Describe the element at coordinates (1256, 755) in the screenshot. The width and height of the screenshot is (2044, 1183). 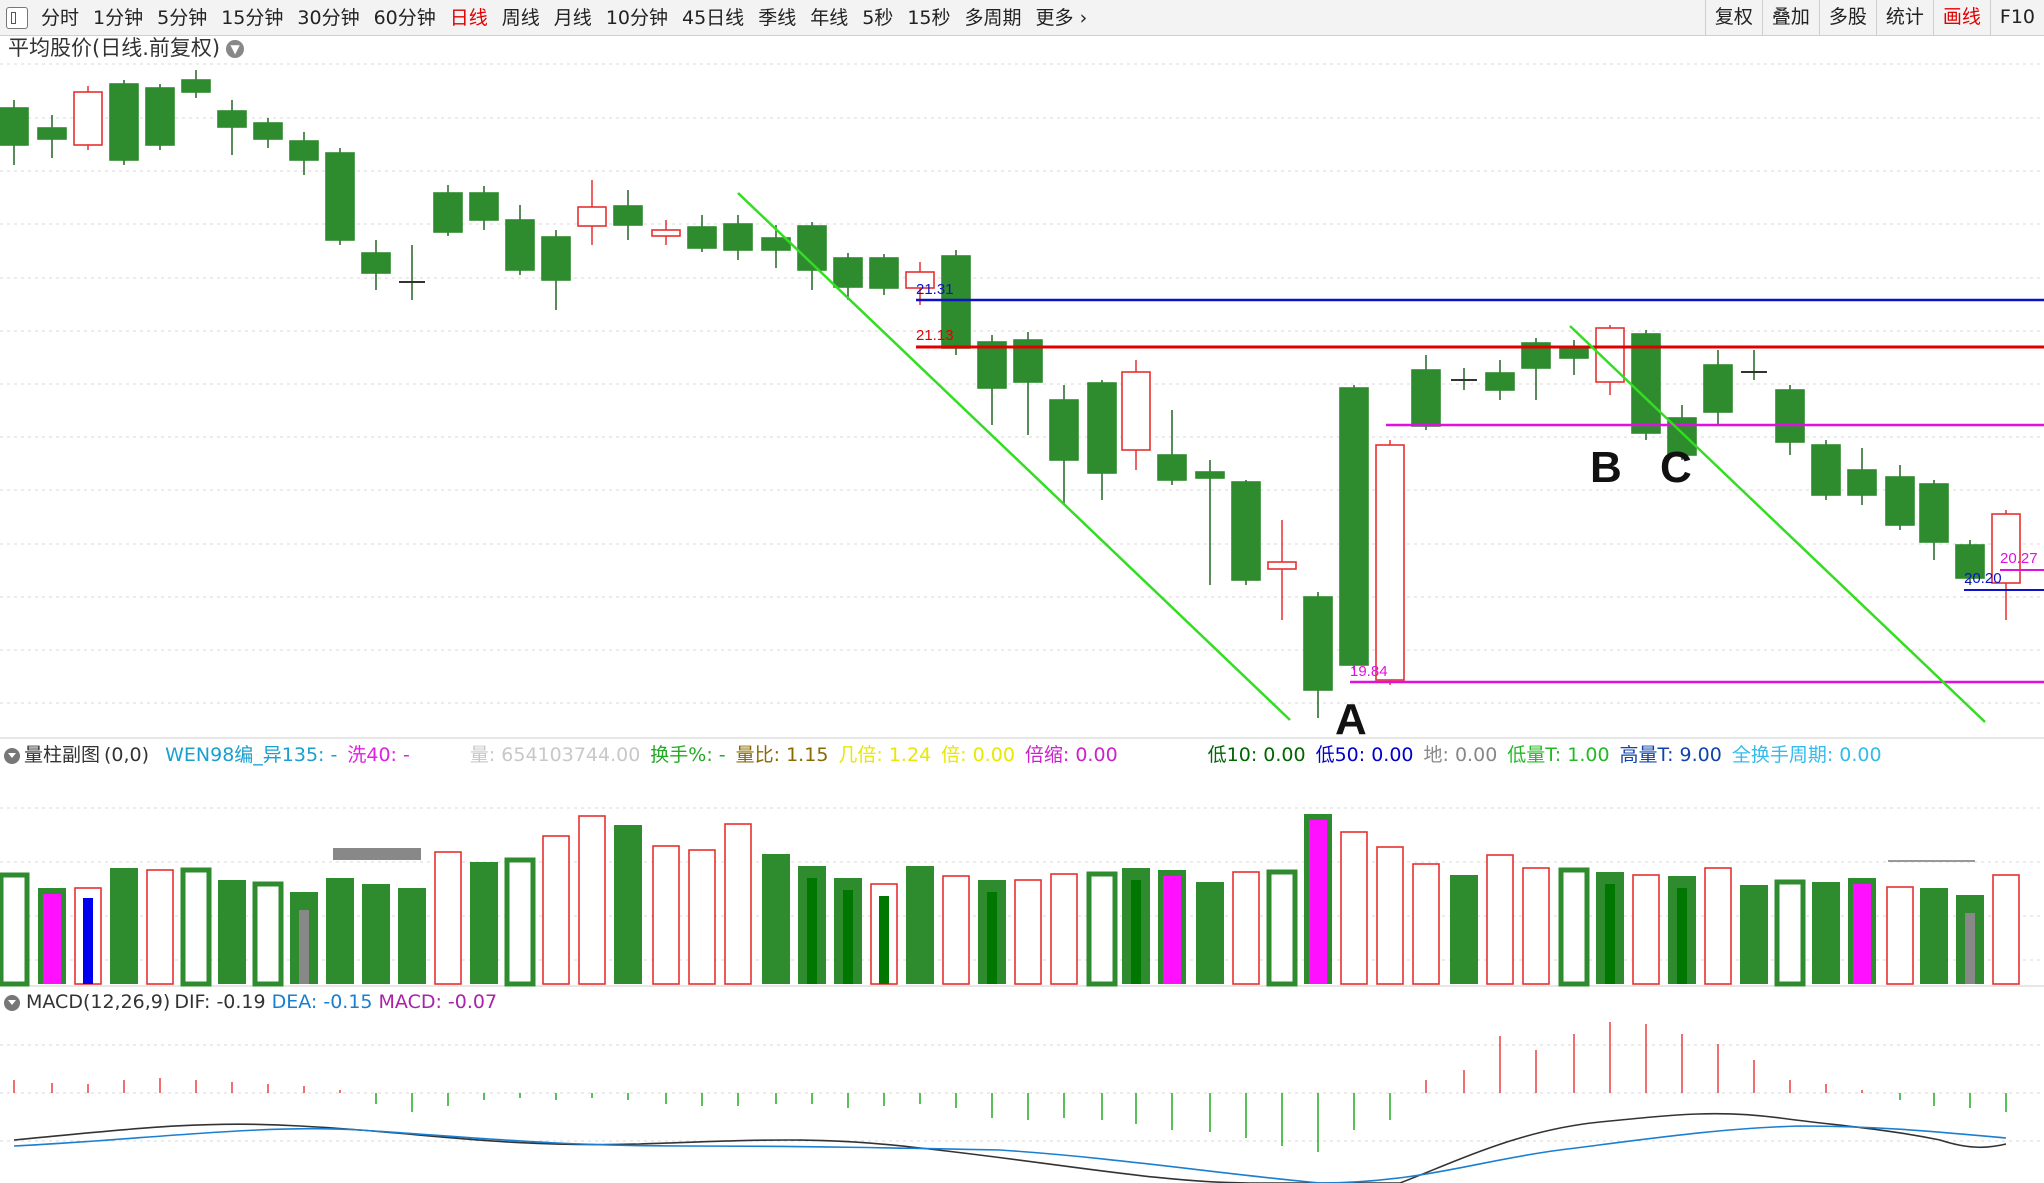
I see `volume-field: 低10: 0.00` at that location.